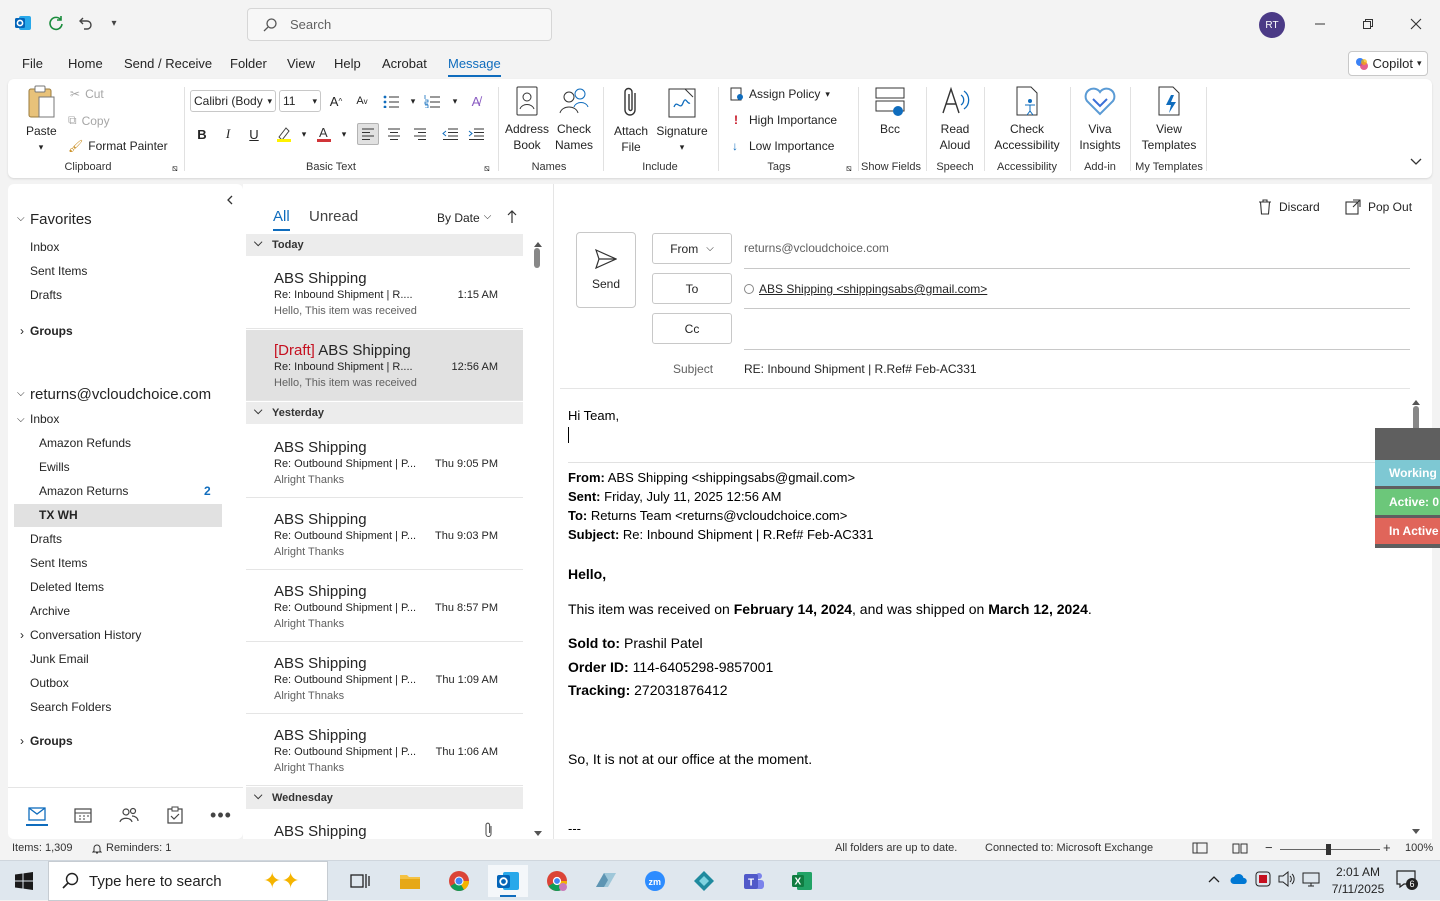 This screenshot has width=1440, height=901. I want to click on check-accessibility-button: Check Accessibility, so click(1027, 119).